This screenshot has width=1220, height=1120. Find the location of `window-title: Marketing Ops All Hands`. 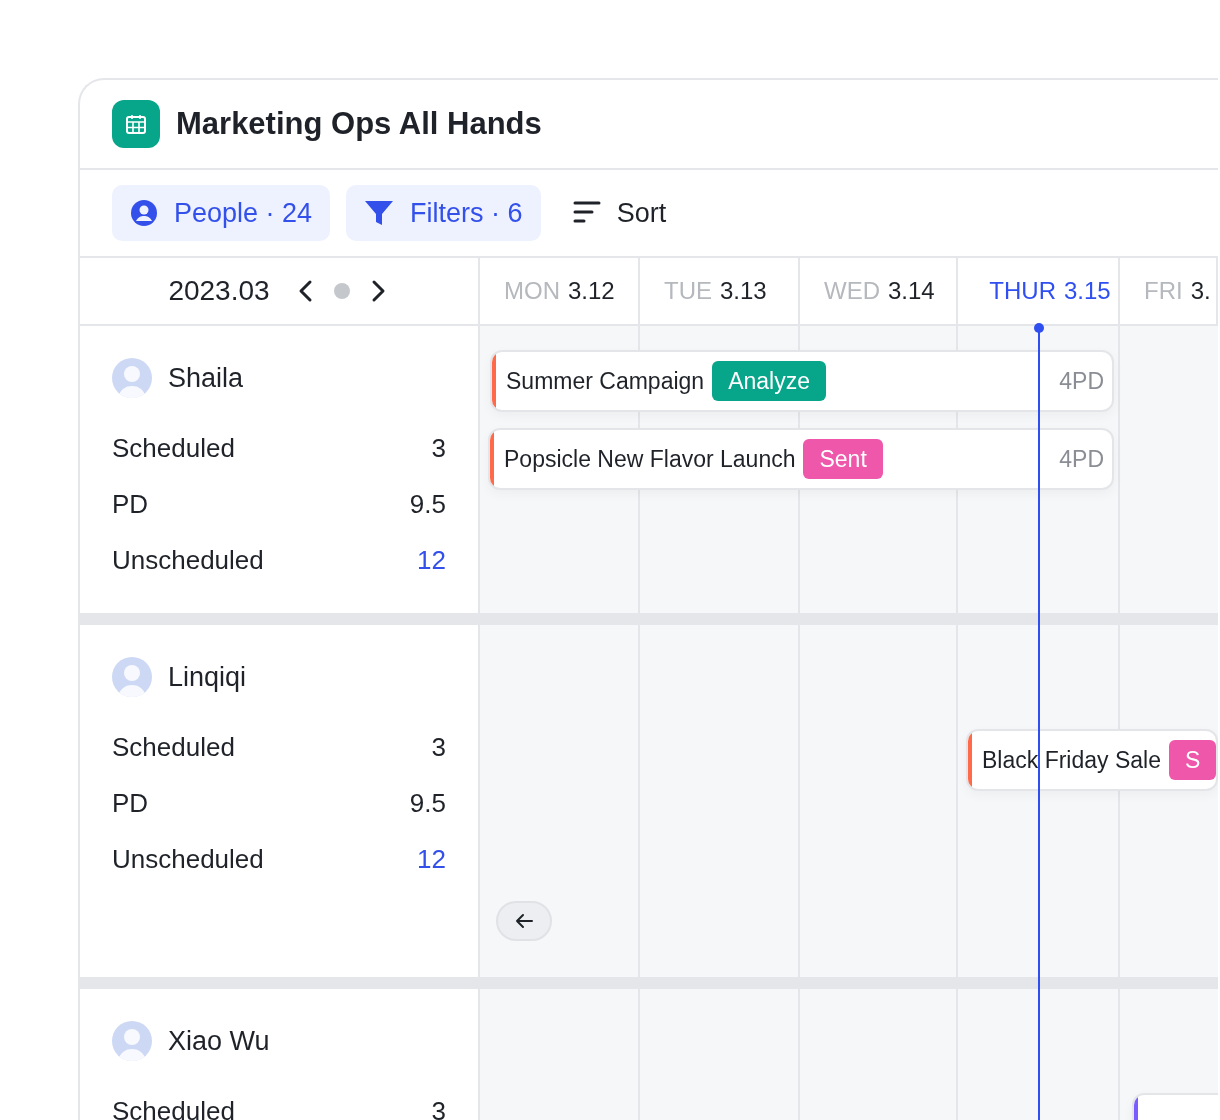

window-title: Marketing Ops All Hands is located at coordinates (359, 123).